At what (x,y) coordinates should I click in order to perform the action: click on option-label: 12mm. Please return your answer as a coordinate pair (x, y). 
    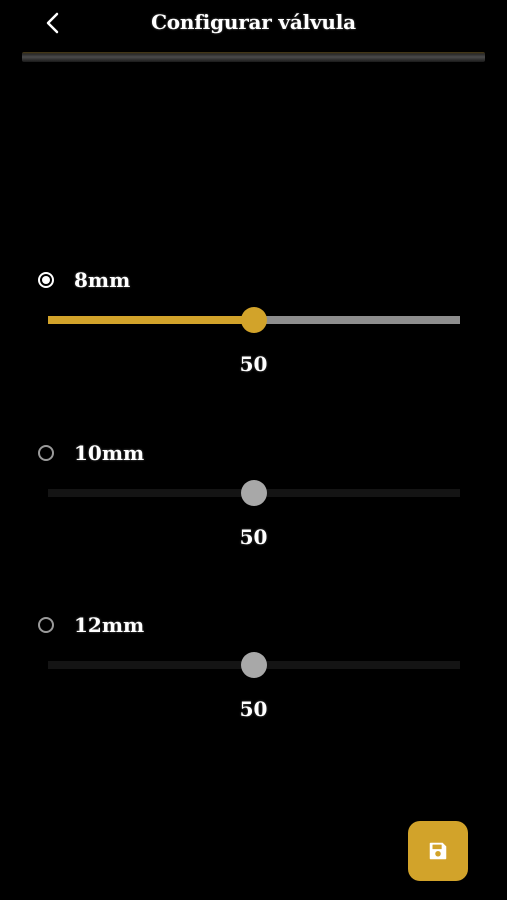
    Looking at the image, I should click on (109, 625).